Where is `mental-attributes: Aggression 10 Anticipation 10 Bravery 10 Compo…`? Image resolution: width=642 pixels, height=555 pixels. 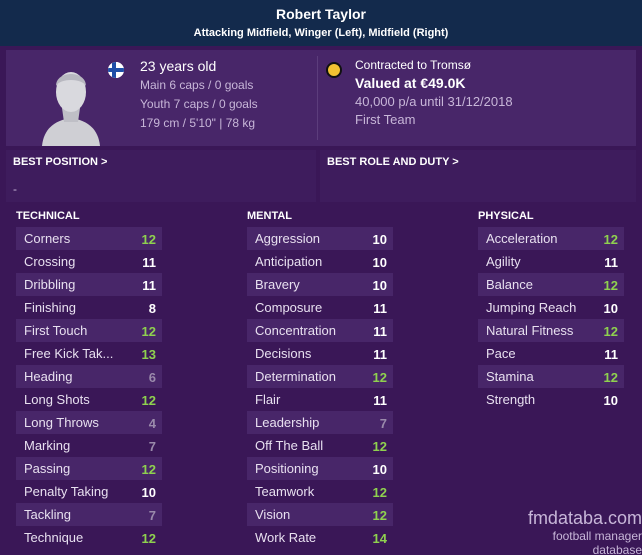 mental-attributes: Aggression 10 Anticipation 10 Bravery 10 Compo… is located at coordinates (320, 388).